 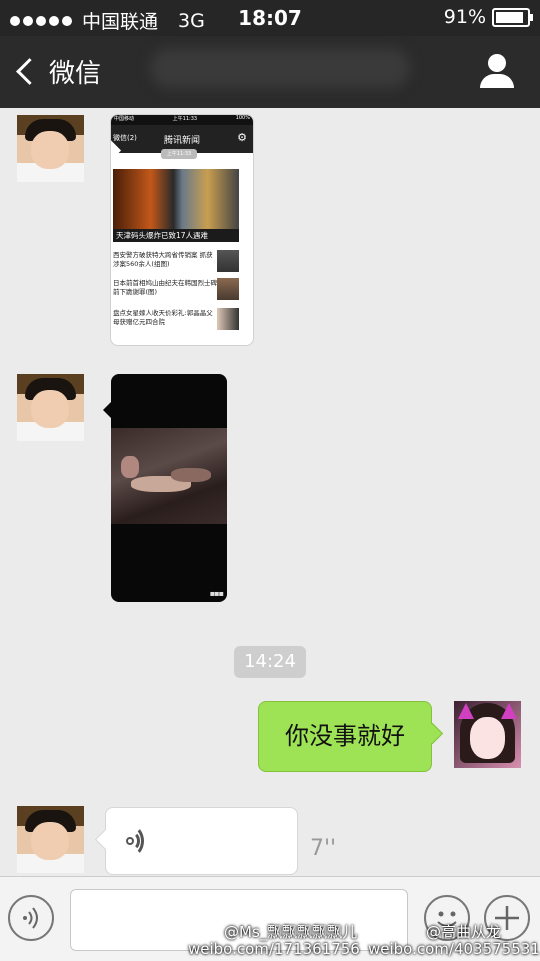 I want to click on sent-text: 你没事就好, so click(x=345, y=736).